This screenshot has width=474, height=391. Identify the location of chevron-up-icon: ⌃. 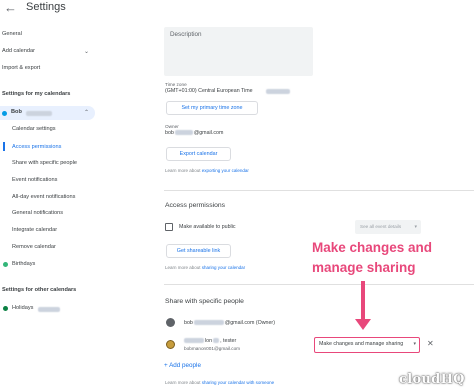
(86, 112).